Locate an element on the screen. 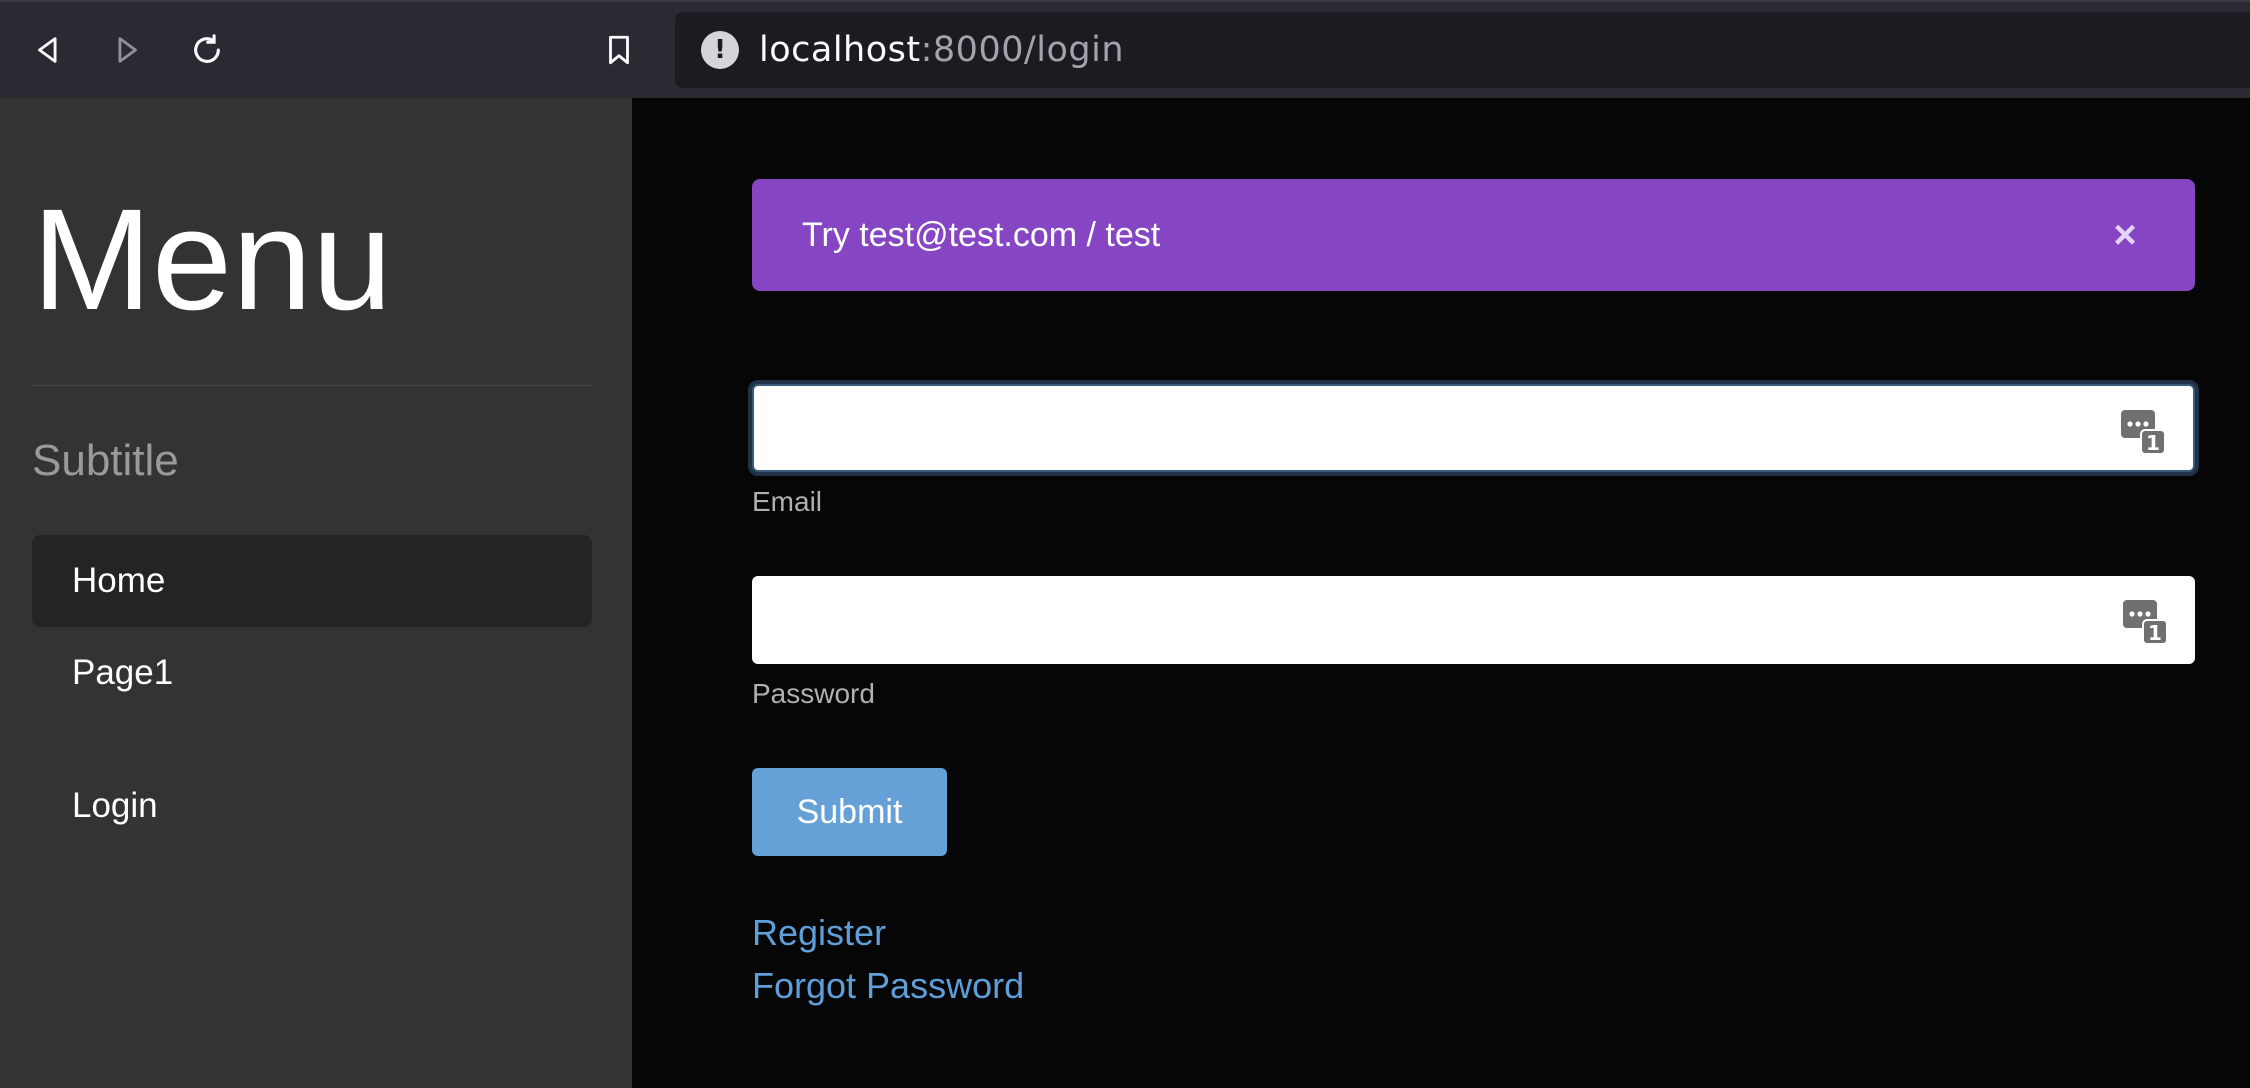  password-field: 1 is located at coordinates (1473, 620).